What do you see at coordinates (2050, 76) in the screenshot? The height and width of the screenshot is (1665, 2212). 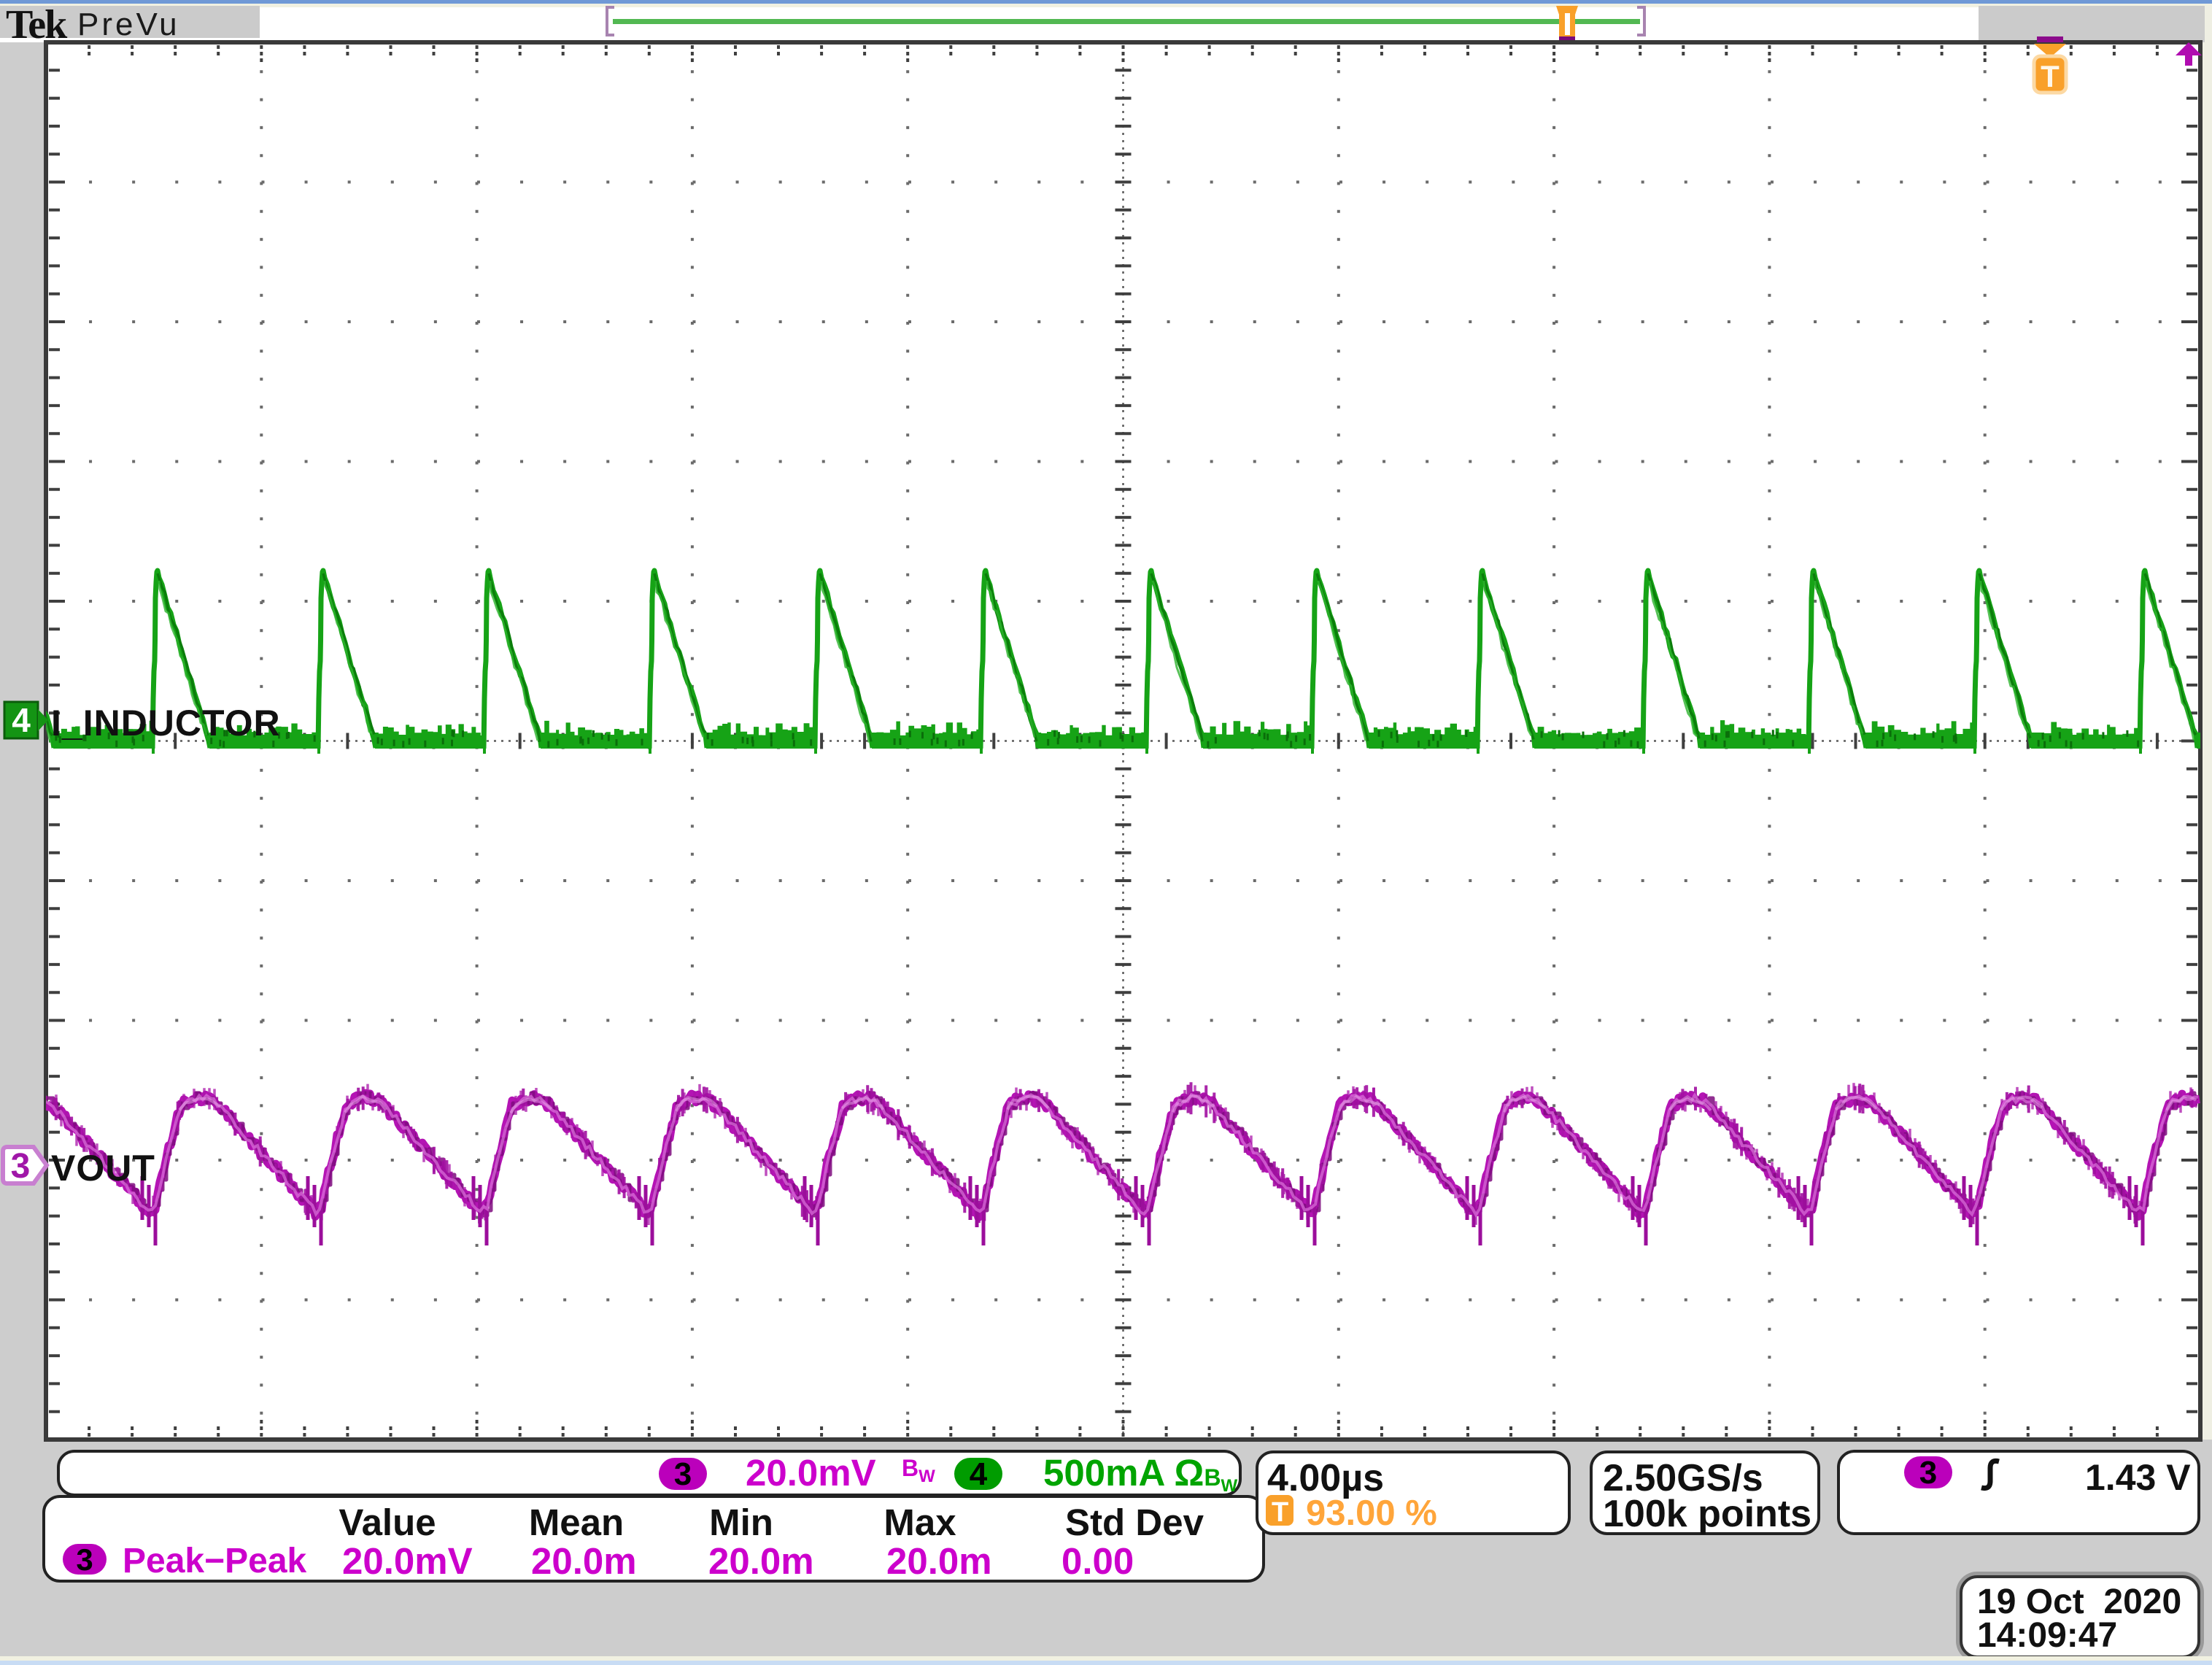 I see `svg-text: T` at bounding box center [2050, 76].